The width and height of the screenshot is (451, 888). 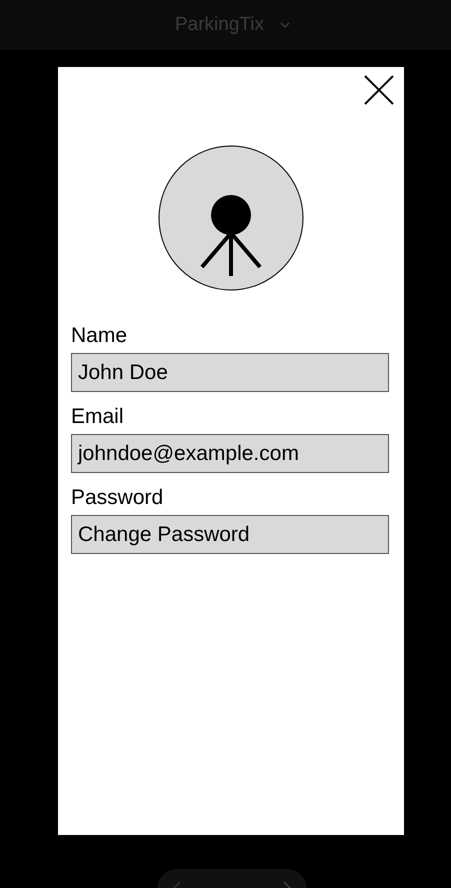 I want to click on avatar-icon, so click(x=231, y=218).